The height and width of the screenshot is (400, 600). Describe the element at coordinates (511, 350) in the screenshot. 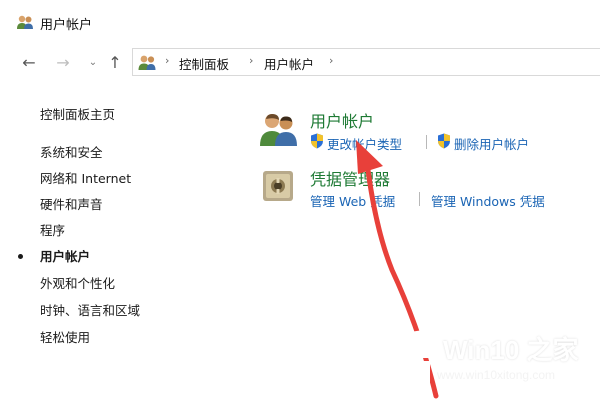

I see `watermark-title: Win10 之家` at that location.